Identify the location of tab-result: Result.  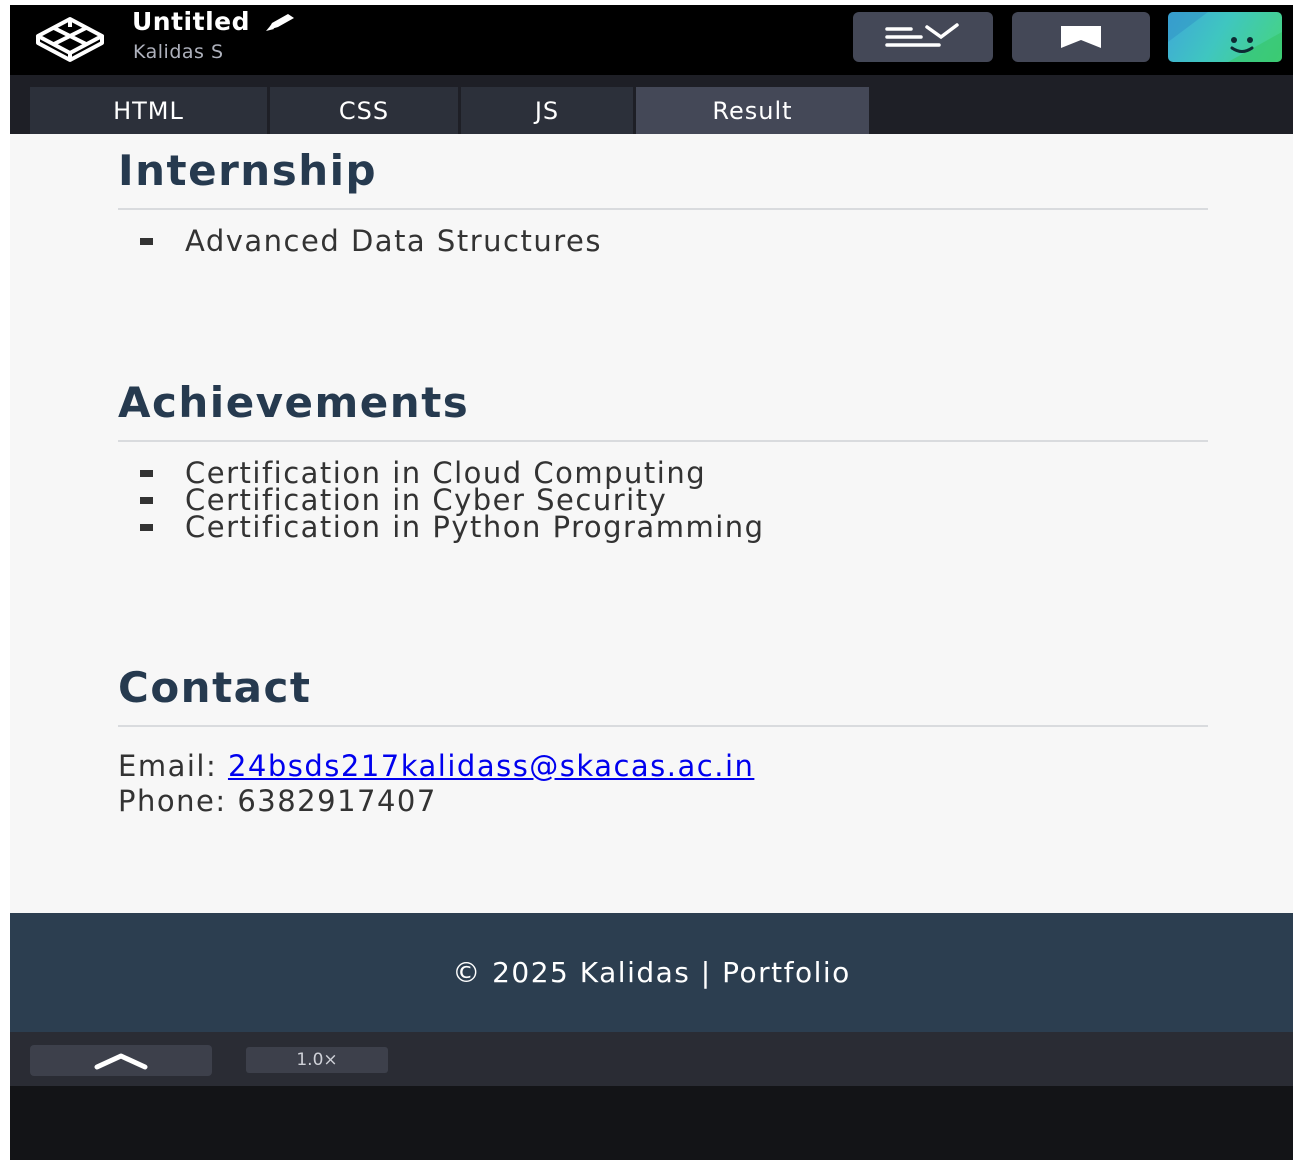
(752, 110).